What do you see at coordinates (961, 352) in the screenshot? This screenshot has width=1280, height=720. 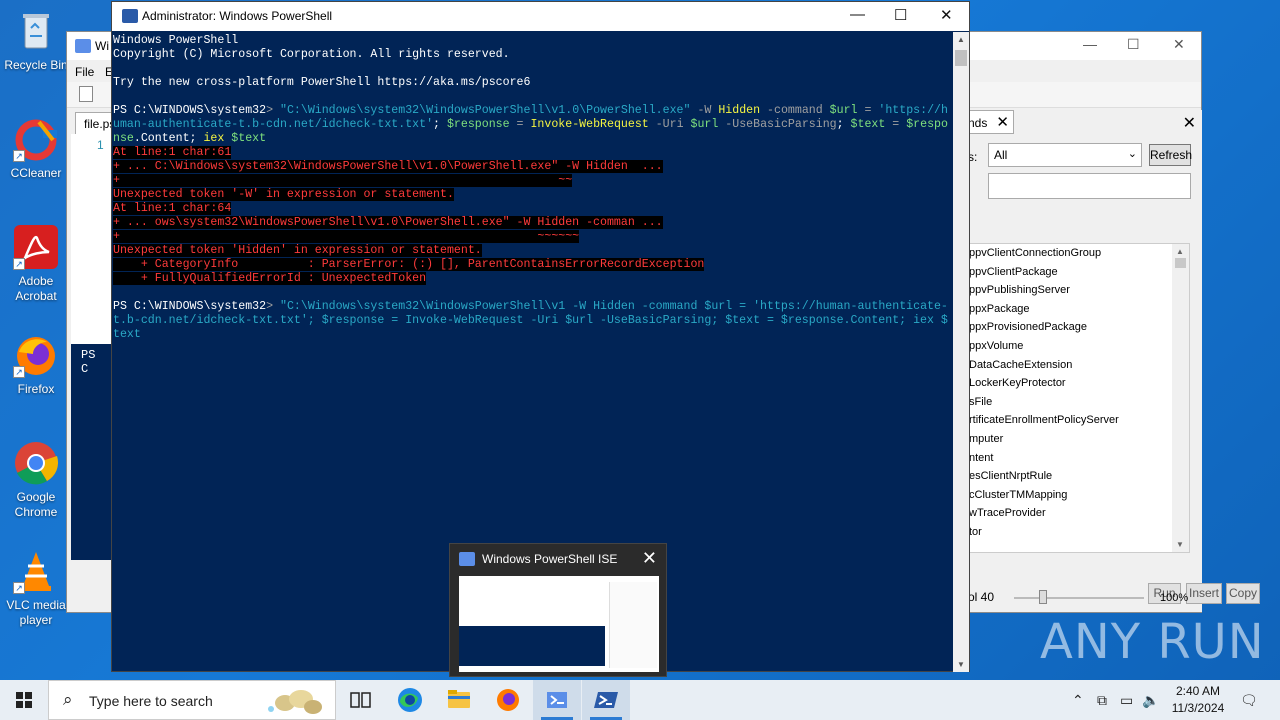 I see `console-scrollbar: ▲ ▼` at bounding box center [961, 352].